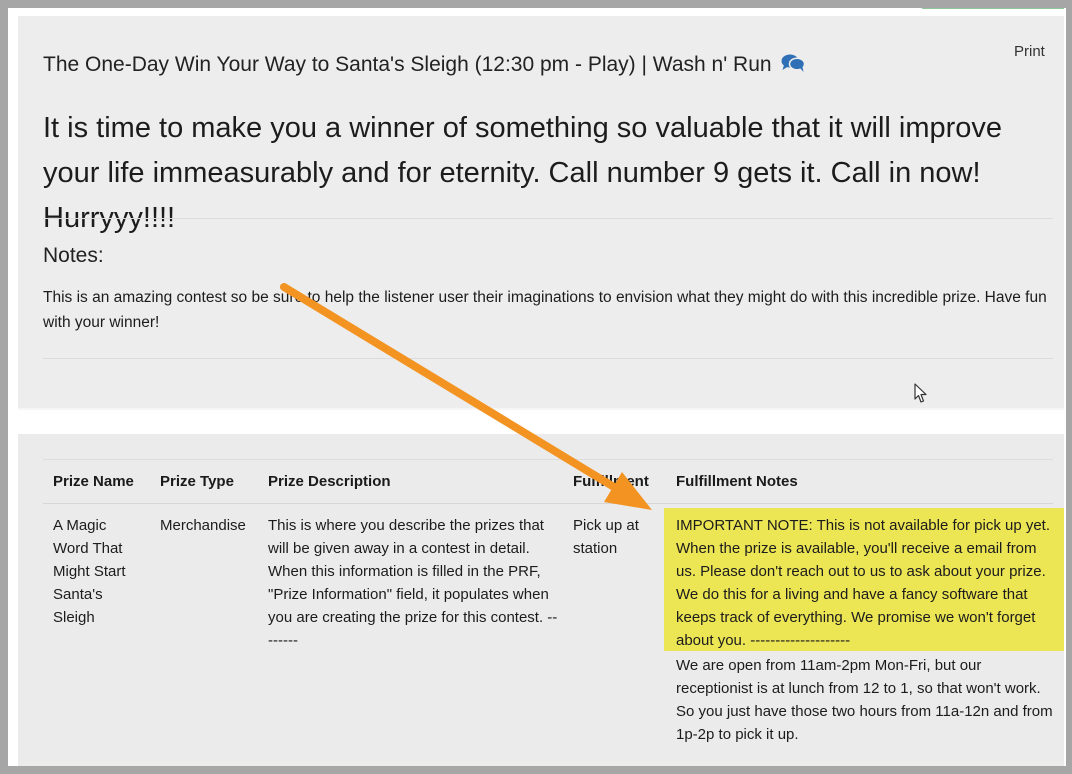  What do you see at coordinates (329, 481) in the screenshot?
I see `column-header-prize-description: Prize Description` at bounding box center [329, 481].